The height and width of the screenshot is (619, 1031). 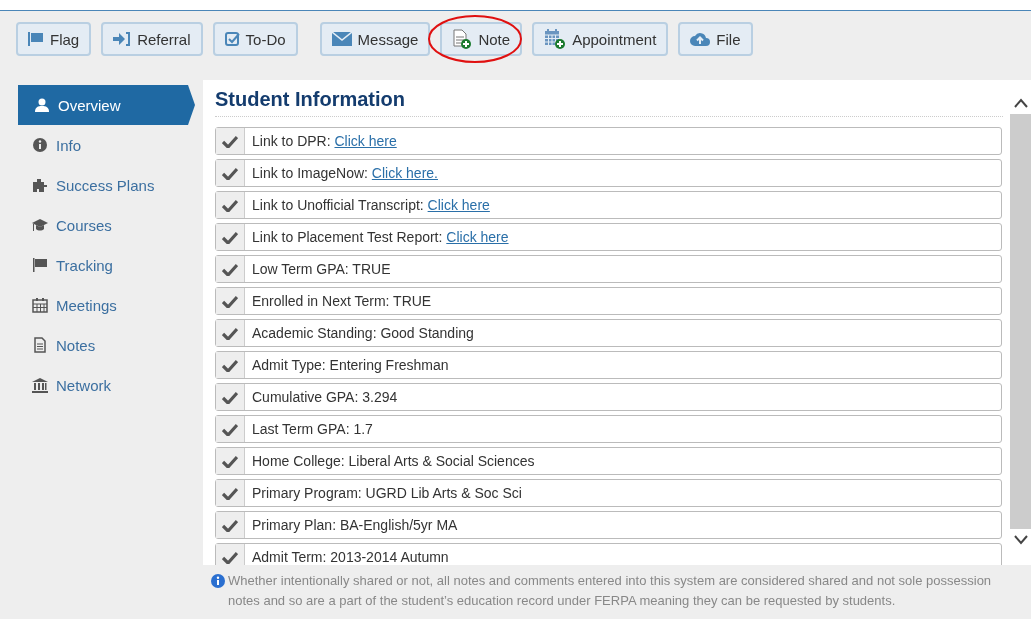 I want to click on row-text: Link to Unofficial Transcript: Click here, so click(x=370, y=205).